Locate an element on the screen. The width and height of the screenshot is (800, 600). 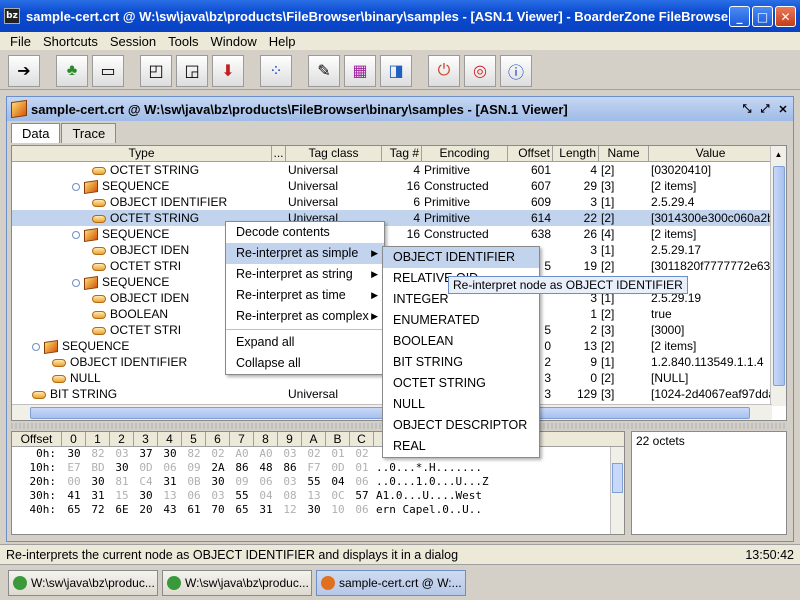
window-minimize-icon: ◰ is located at coordinates (156, 70).